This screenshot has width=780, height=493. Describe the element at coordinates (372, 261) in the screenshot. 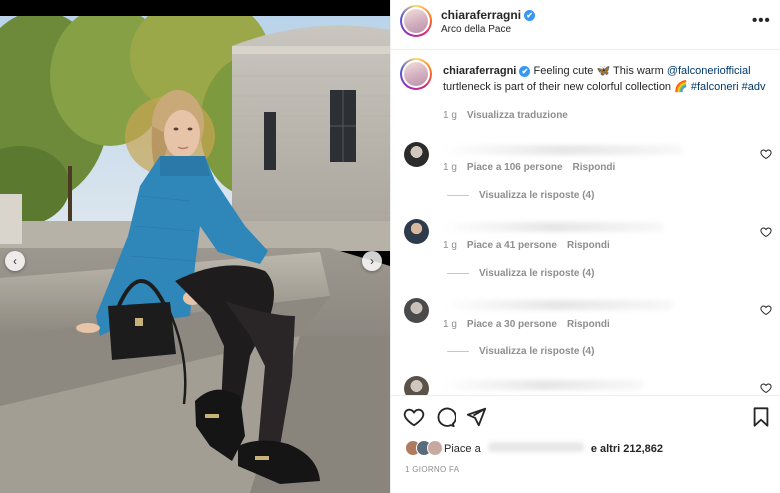

I see `next-image-button: ›` at that location.